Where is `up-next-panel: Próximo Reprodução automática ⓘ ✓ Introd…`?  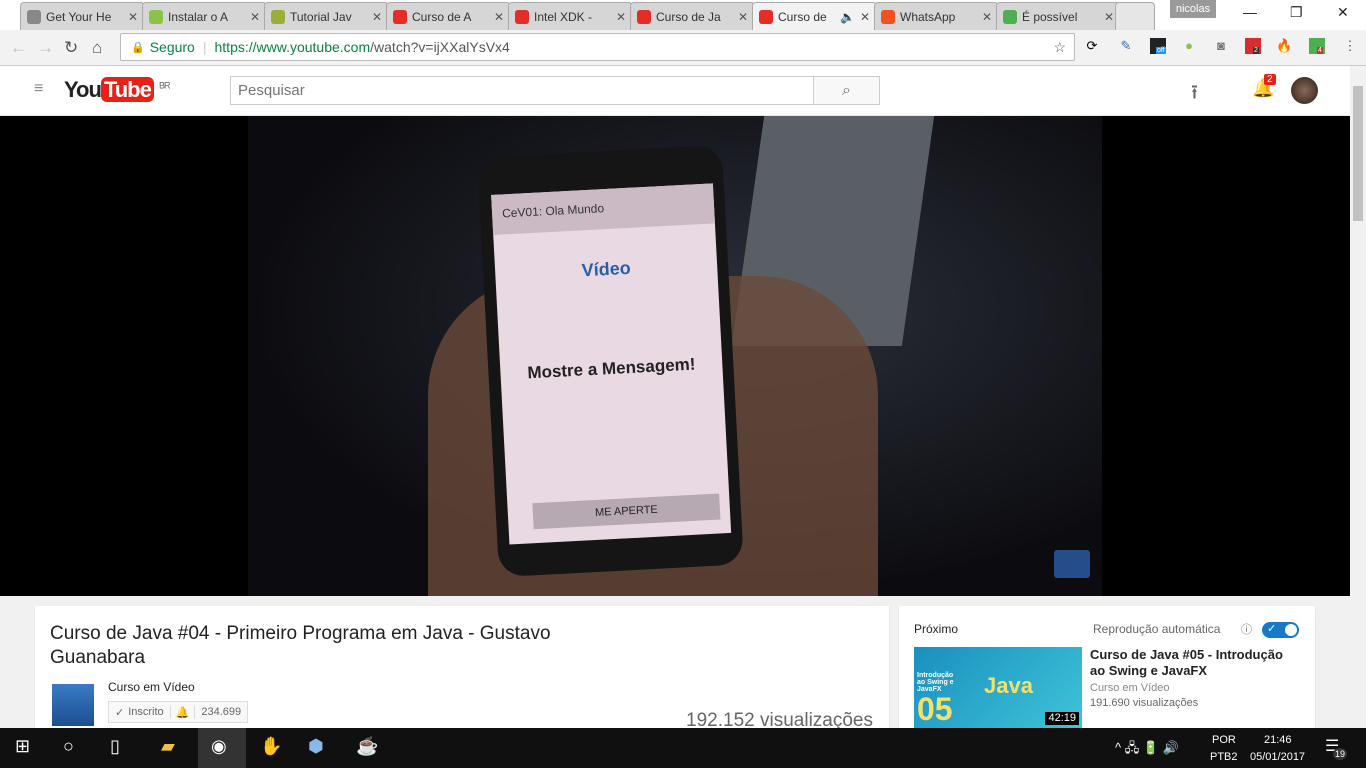 up-next-panel: Próximo Reprodução automática ⓘ ✓ Introd… is located at coordinates (1107, 671).